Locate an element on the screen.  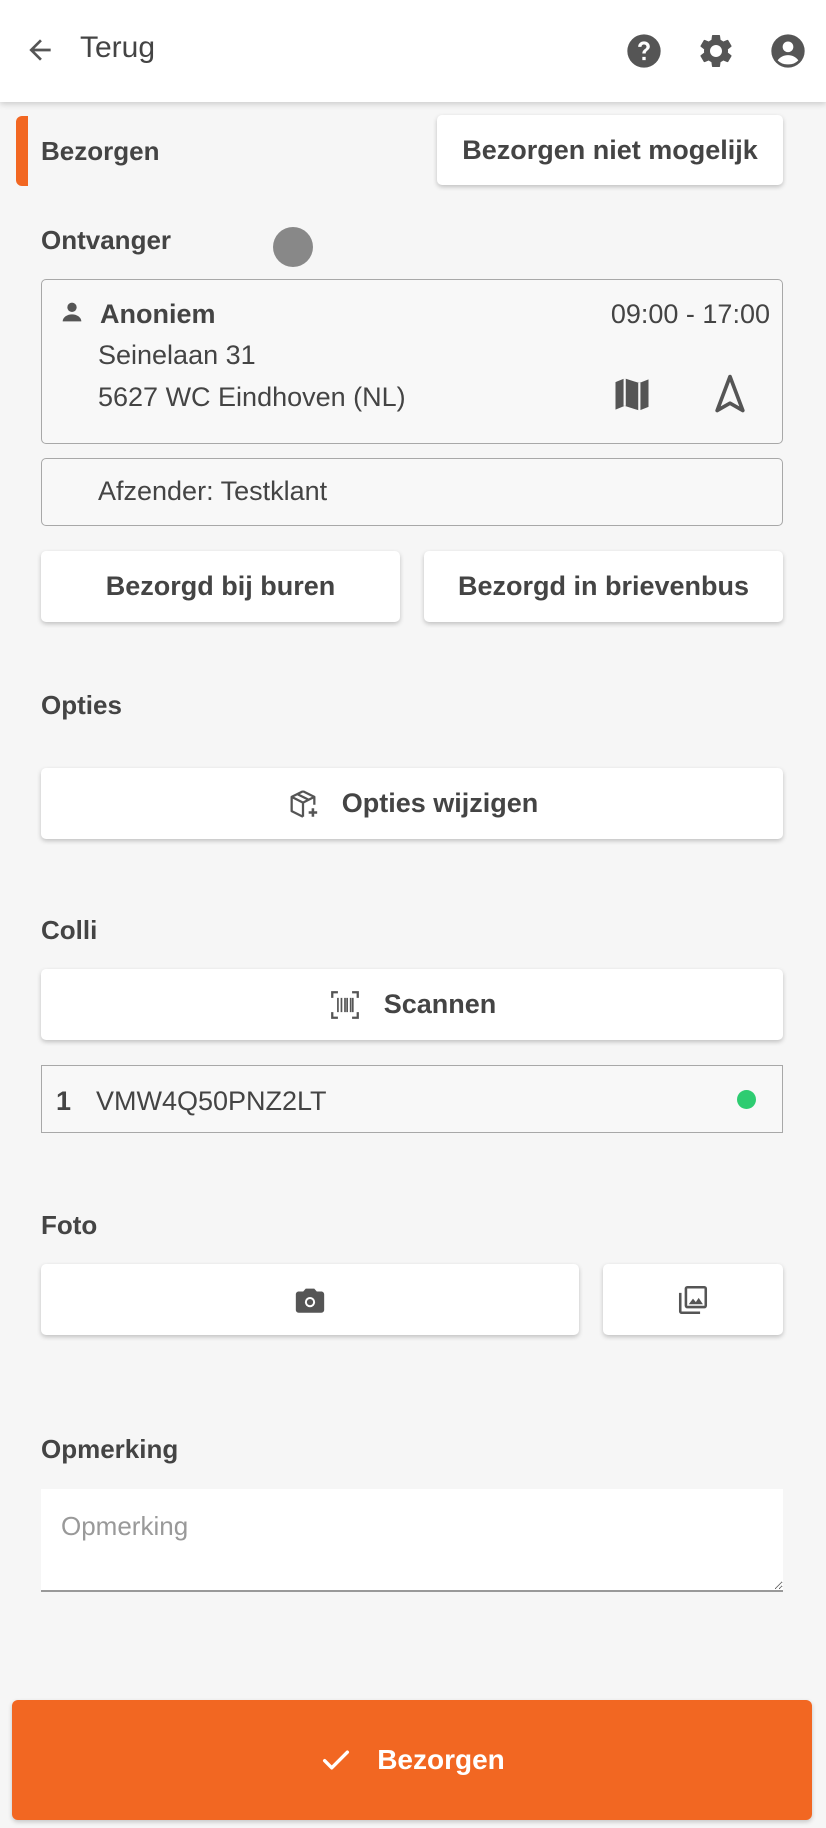
delivered-mailbox-button: Bezorgd in brievenbus is located at coordinates (603, 586).